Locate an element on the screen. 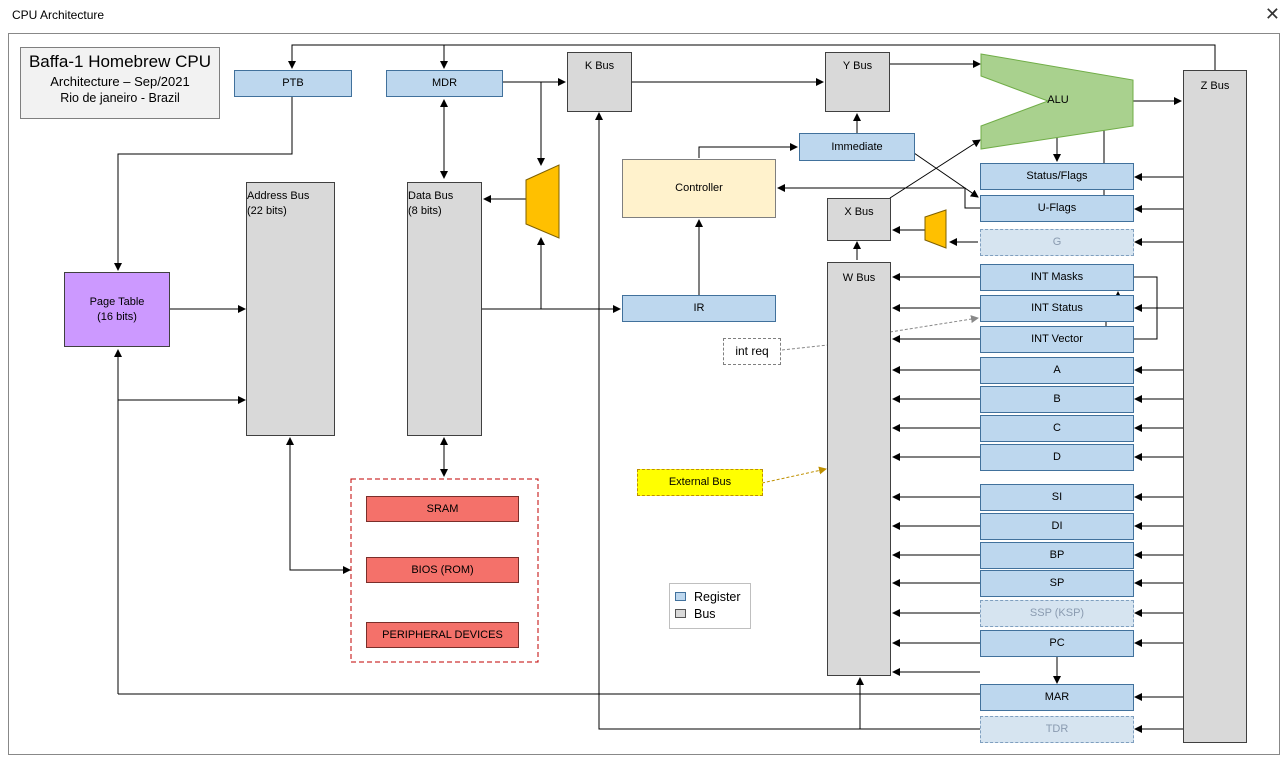  register-mar: MAR is located at coordinates (1057, 697).